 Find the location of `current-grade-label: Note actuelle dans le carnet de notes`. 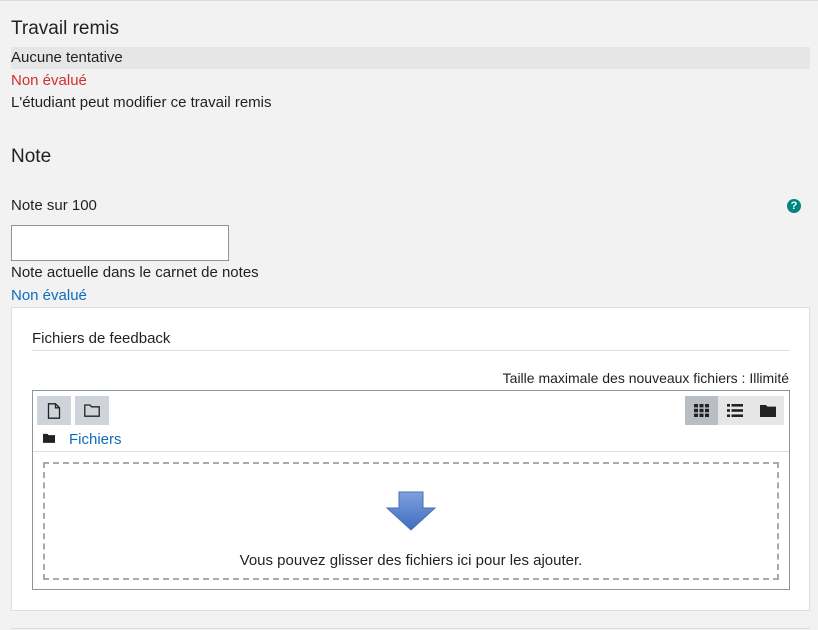

current-grade-label: Note actuelle dans le carnet de notes is located at coordinates (135, 272).